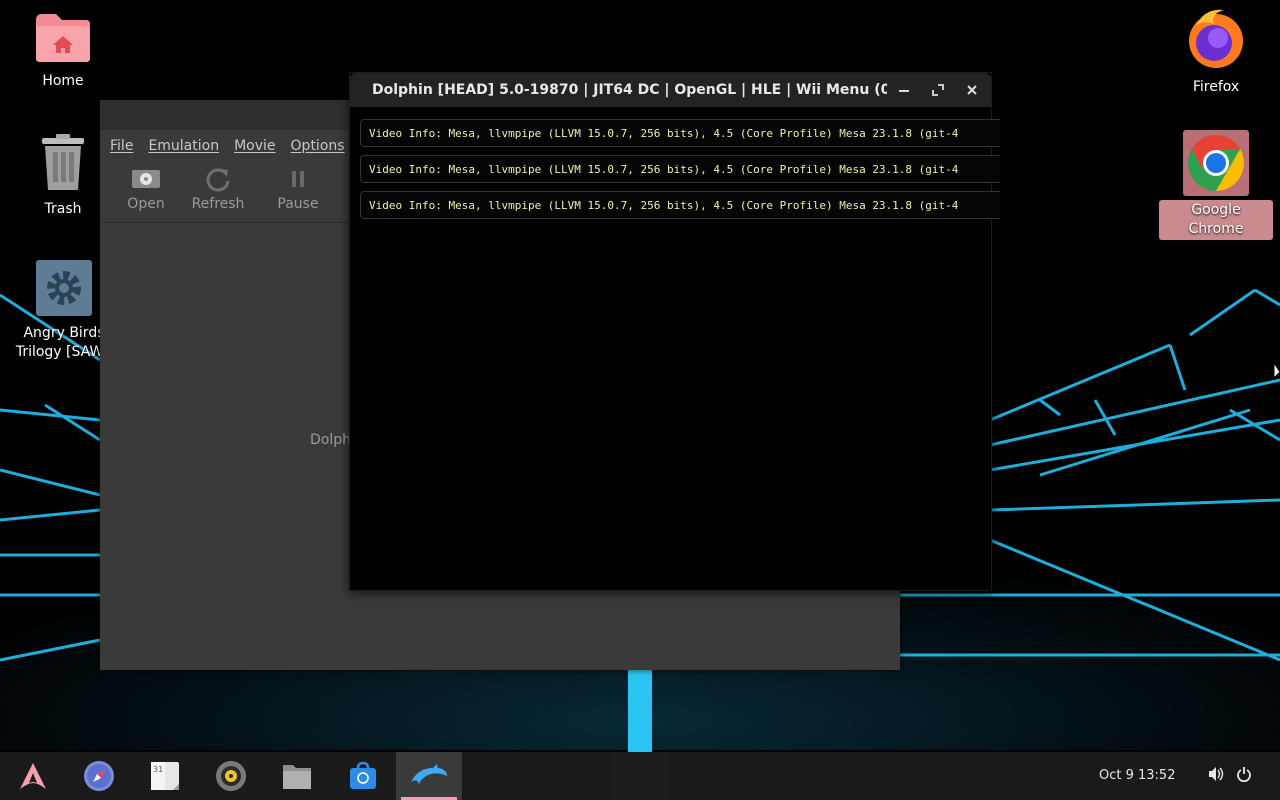 This screenshot has height=800, width=1280. I want to click on desktop-icon-home: Home, so click(63, 51).